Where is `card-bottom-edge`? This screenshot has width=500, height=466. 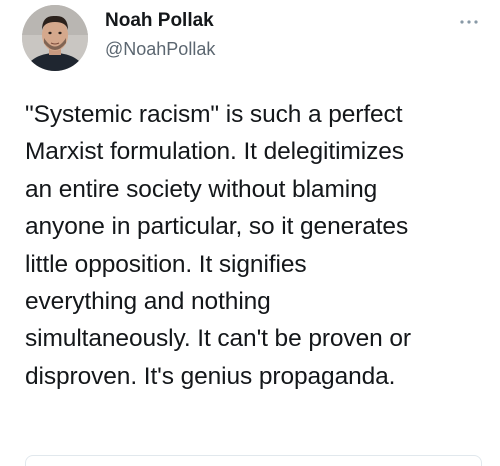 card-bottom-edge is located at coordinates (253, 460).